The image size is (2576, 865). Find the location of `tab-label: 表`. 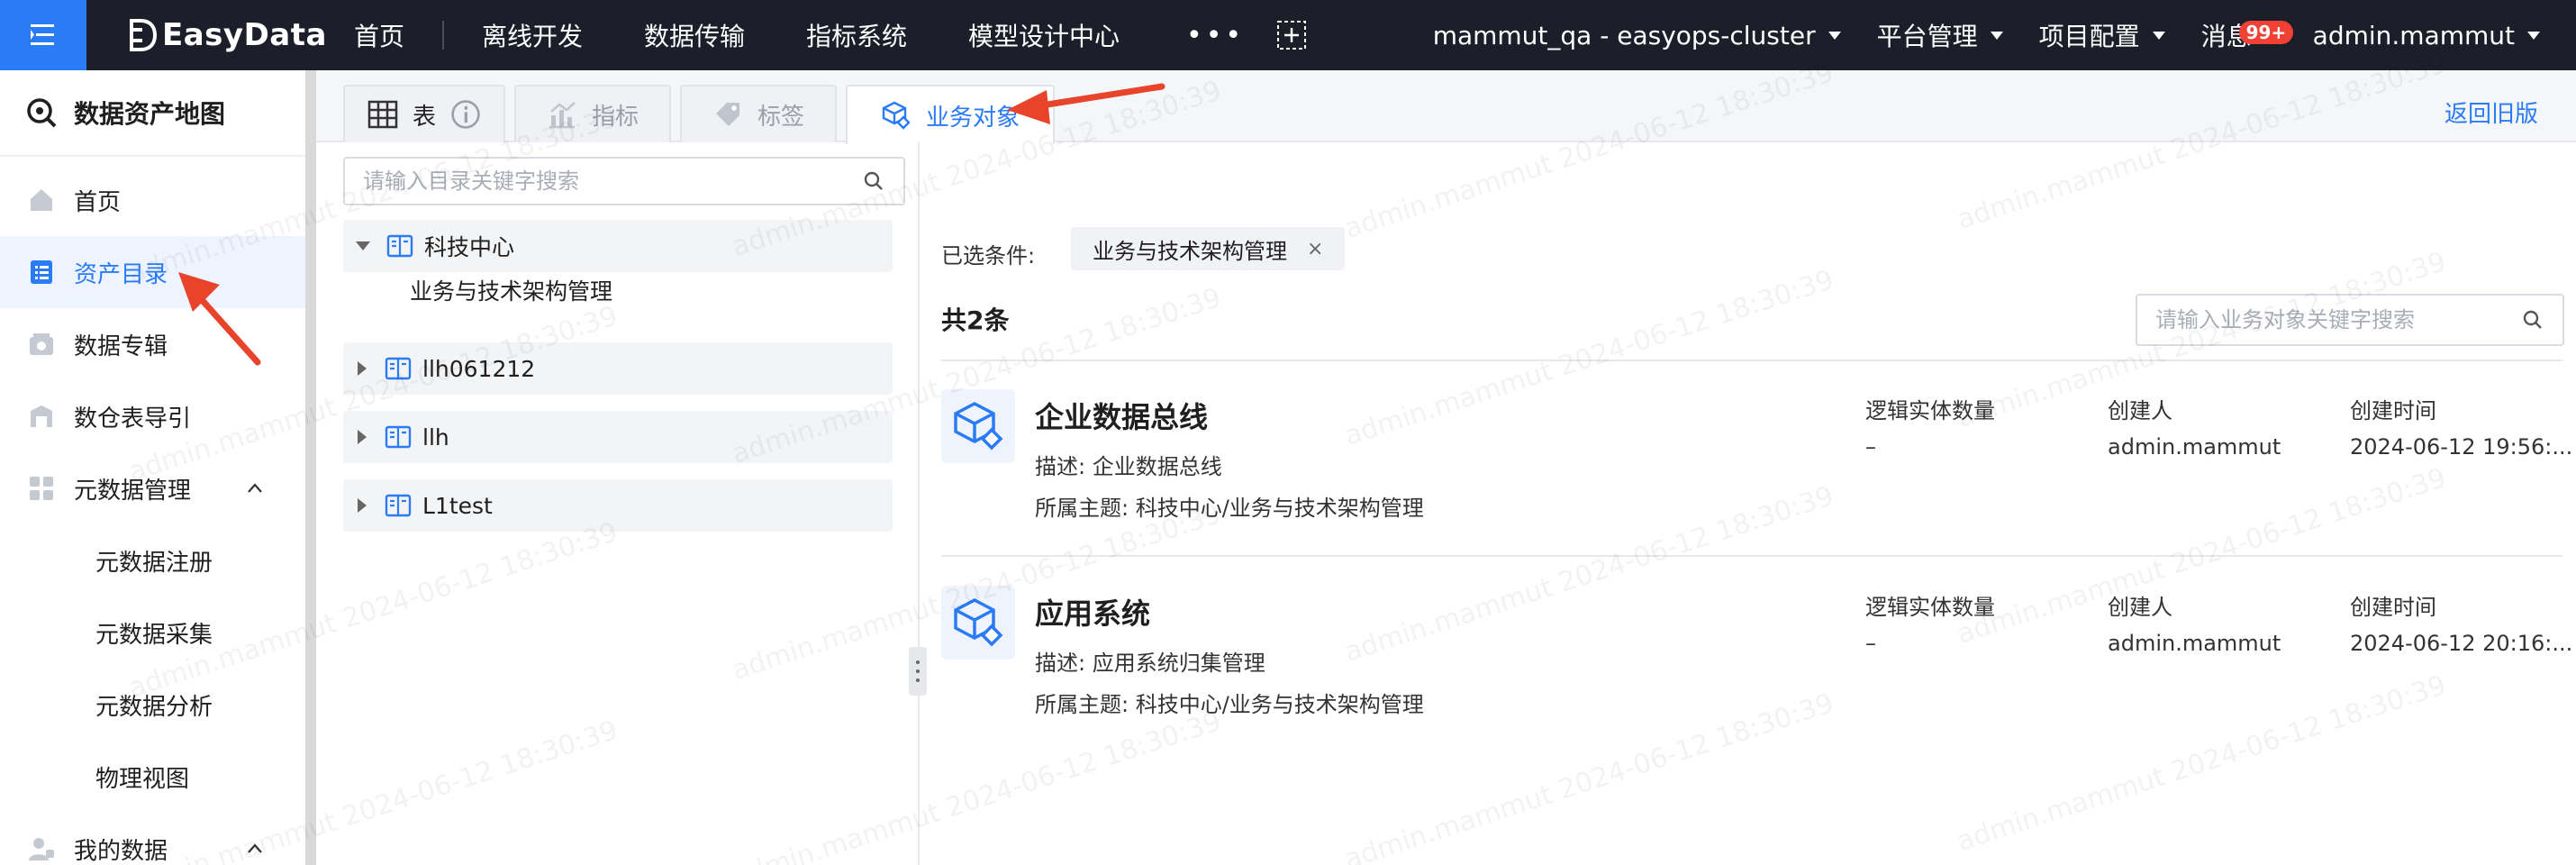

tab-label: 表 is located at coordinates (424, 117).